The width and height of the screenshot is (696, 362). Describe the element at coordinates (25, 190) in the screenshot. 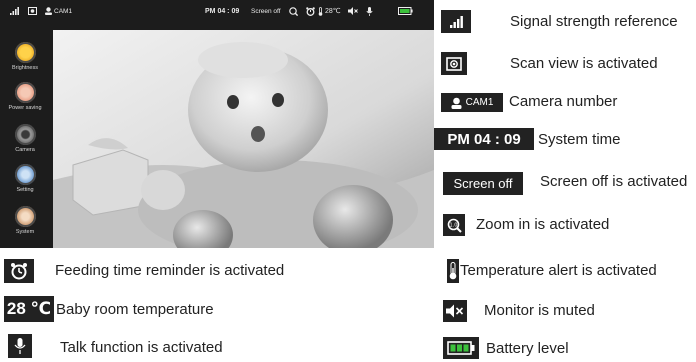

I see `sidebar-item-label: Setting` at that location.